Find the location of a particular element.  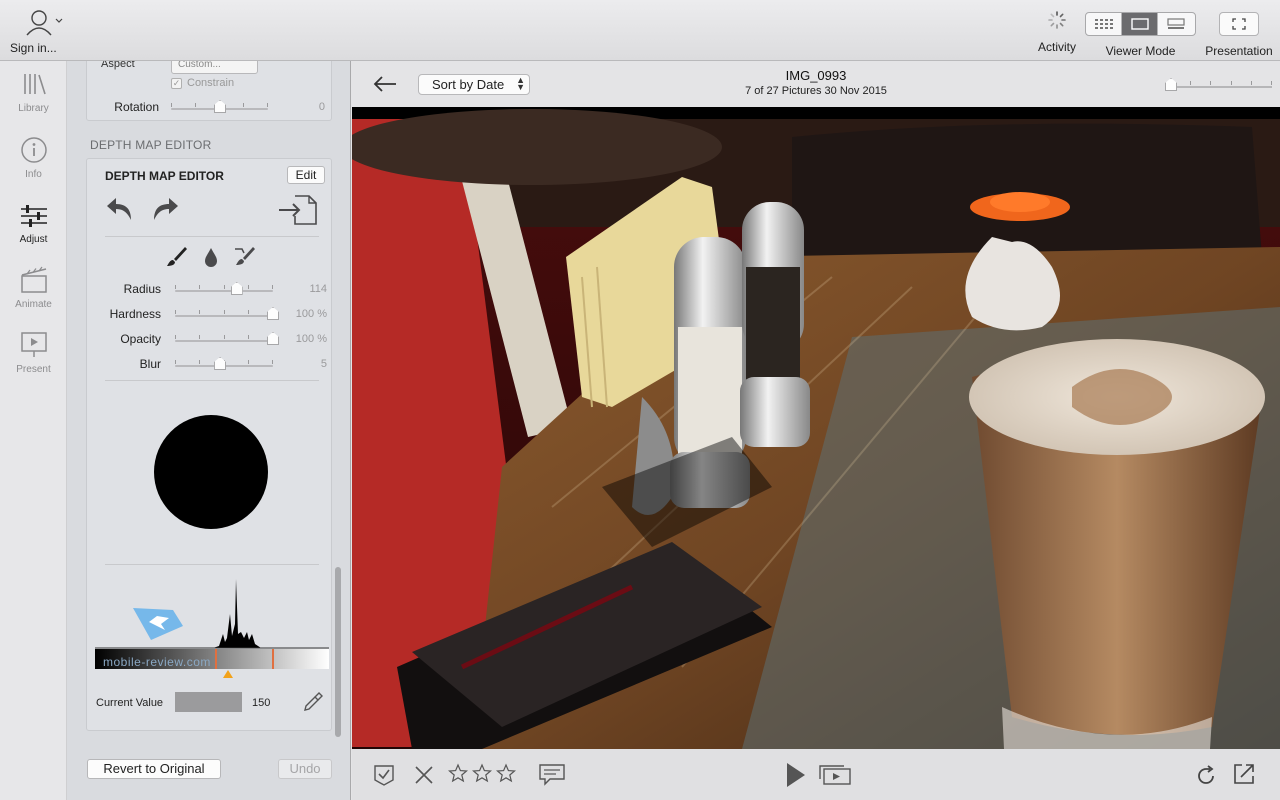

presentation-button: Presentation is located at coordinates (1239, 35).